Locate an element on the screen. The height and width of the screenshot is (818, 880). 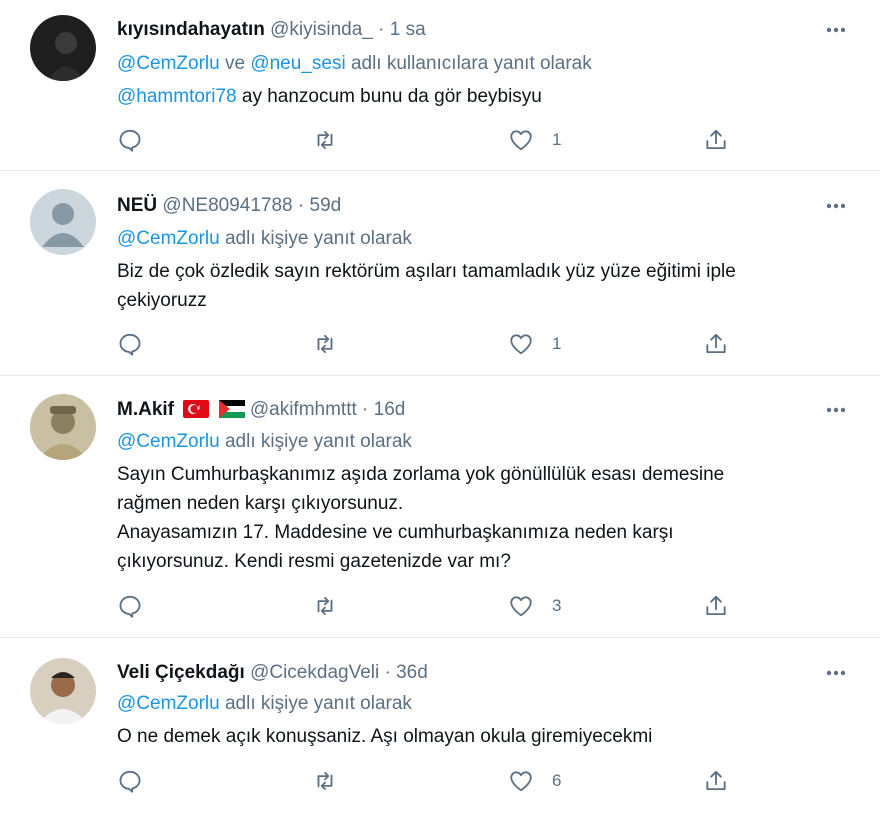
display-name: M.Akif is located at coordinates (145, 409).